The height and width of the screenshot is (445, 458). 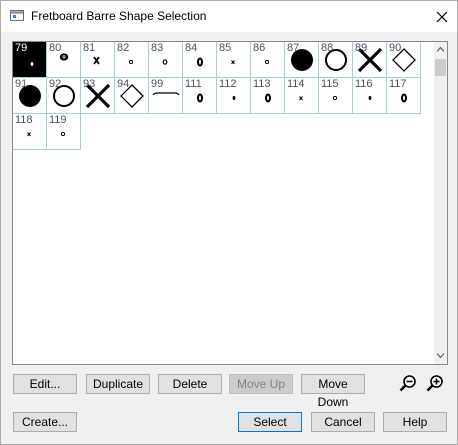 What do you see at coordinates (370, 96) in the screenshot?
I see `shape-cell: 116` at bounding box center [370, 96].